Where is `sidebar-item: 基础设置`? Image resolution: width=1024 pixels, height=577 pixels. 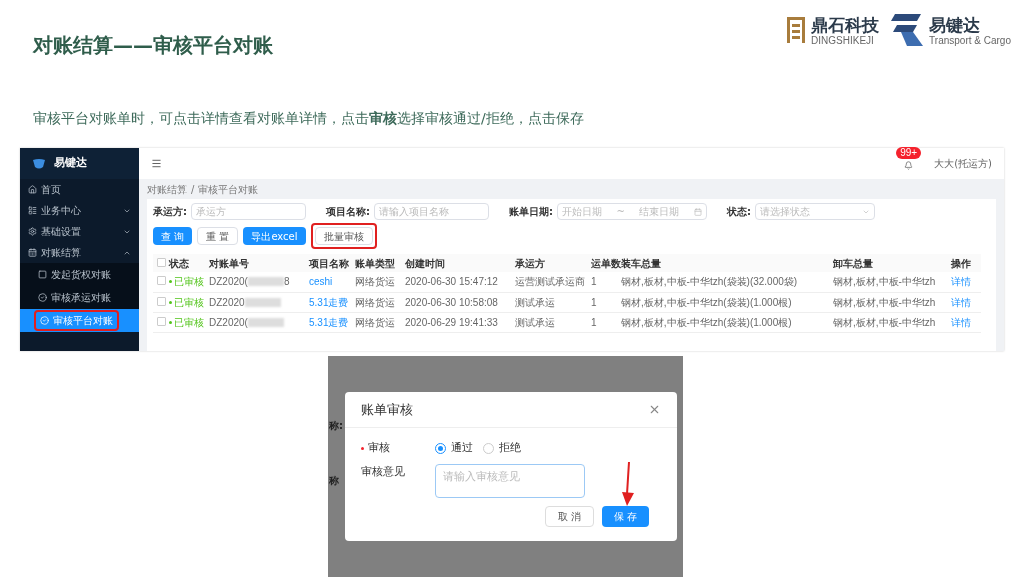 sidebar-item: 基础设置 is located at coordinates (79, 231).